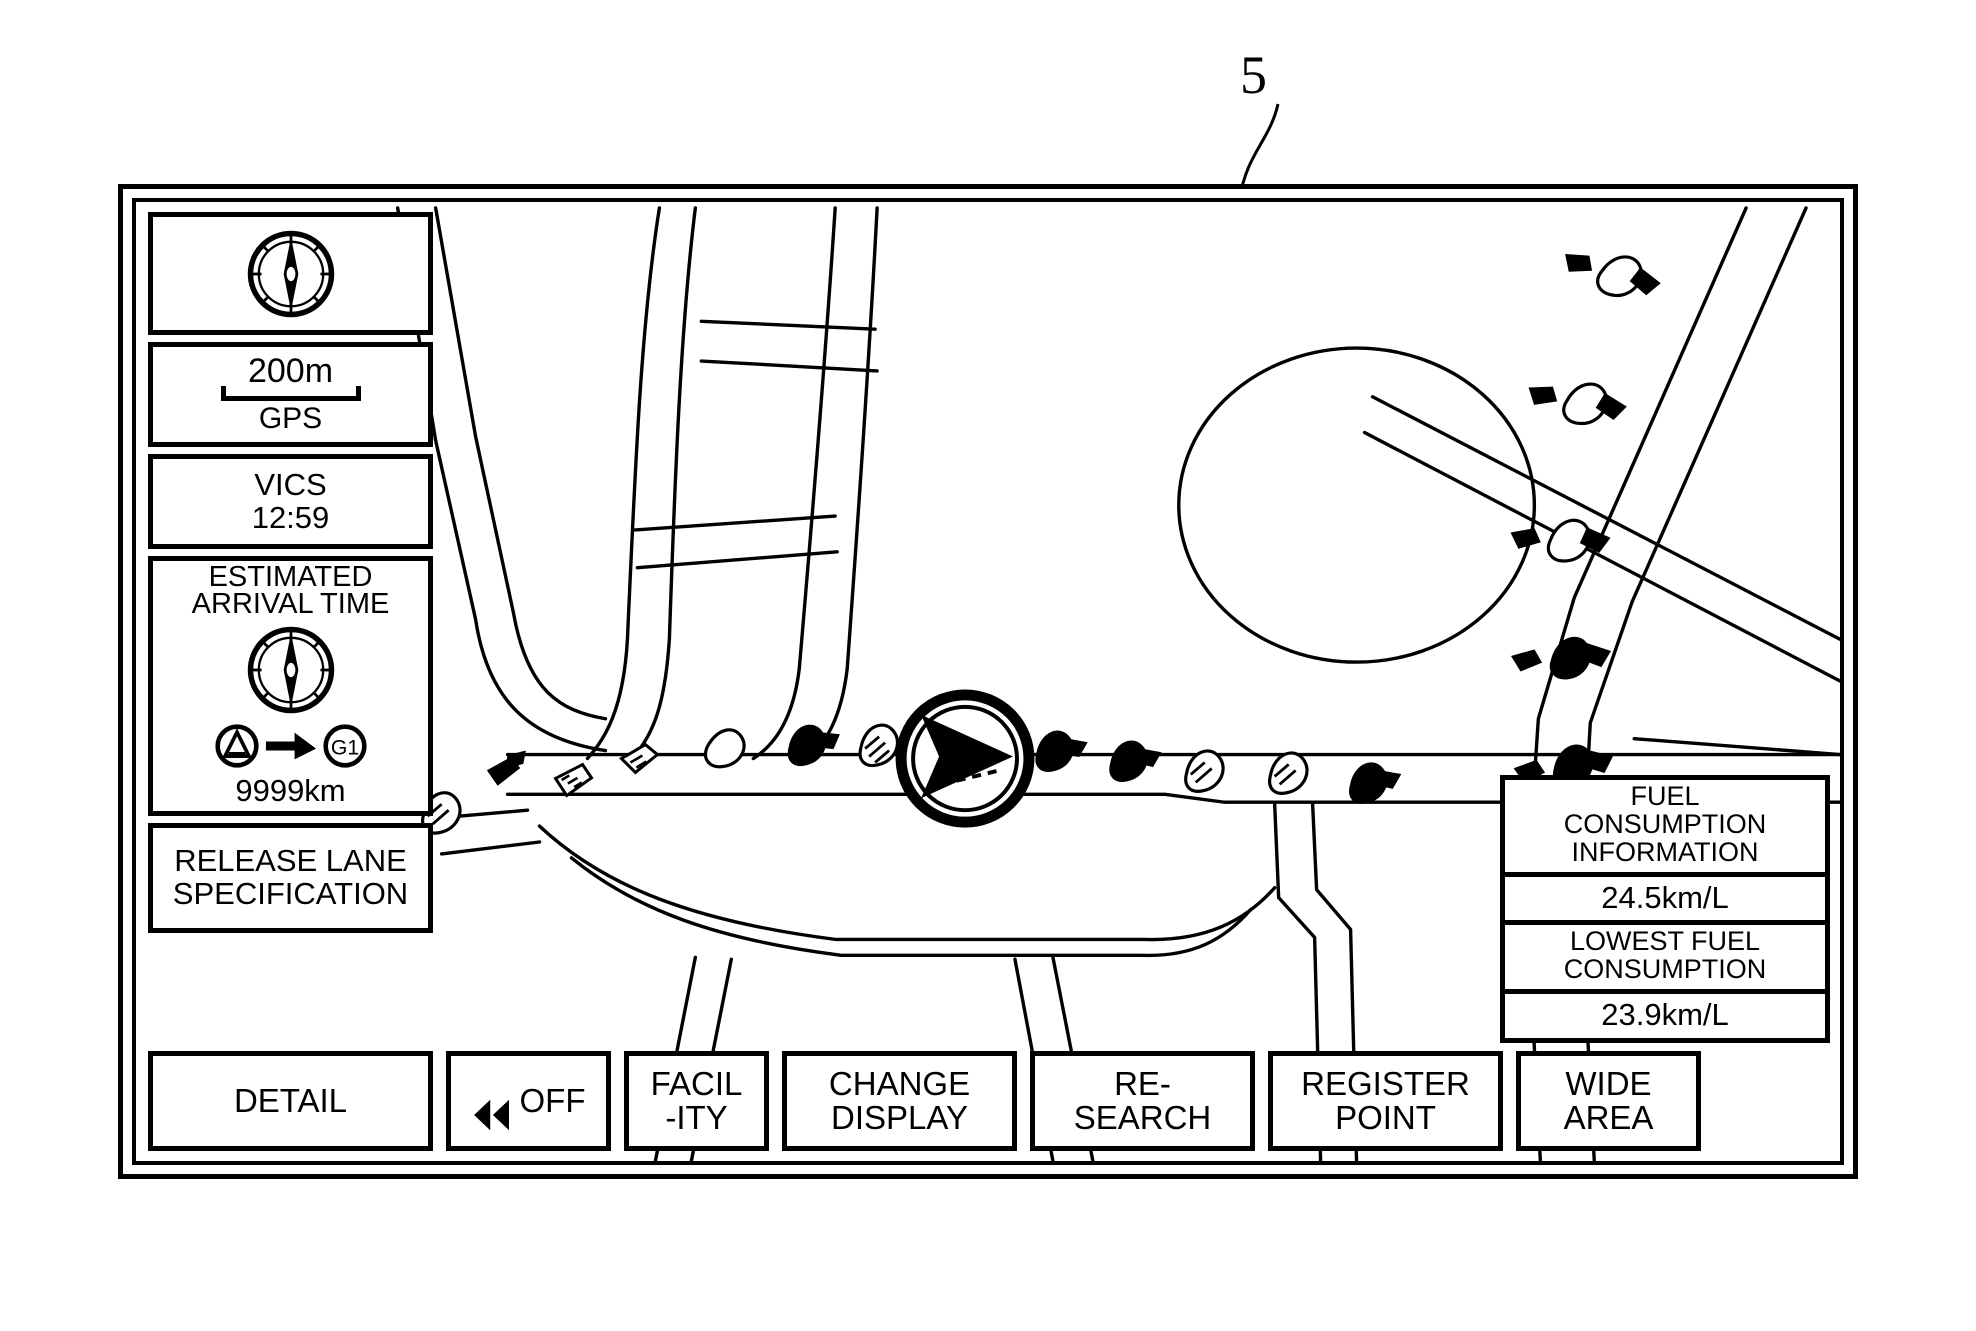 This screenshot has height=1331, width=1976. Describe the element at coordinates (1253, 75) in the screenshot. I see `figure-reference-number: 5` at that location.